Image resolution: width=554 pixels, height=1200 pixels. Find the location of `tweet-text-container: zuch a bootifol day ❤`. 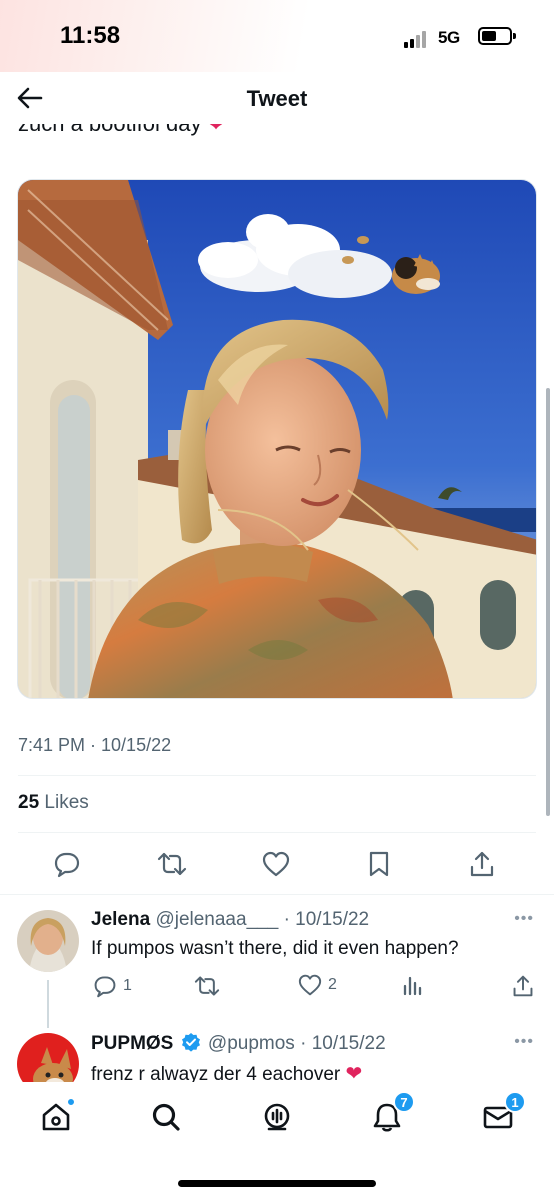

tweet-text-container: zuch a bootifol day ❤ is located at coordinates (278, 135).